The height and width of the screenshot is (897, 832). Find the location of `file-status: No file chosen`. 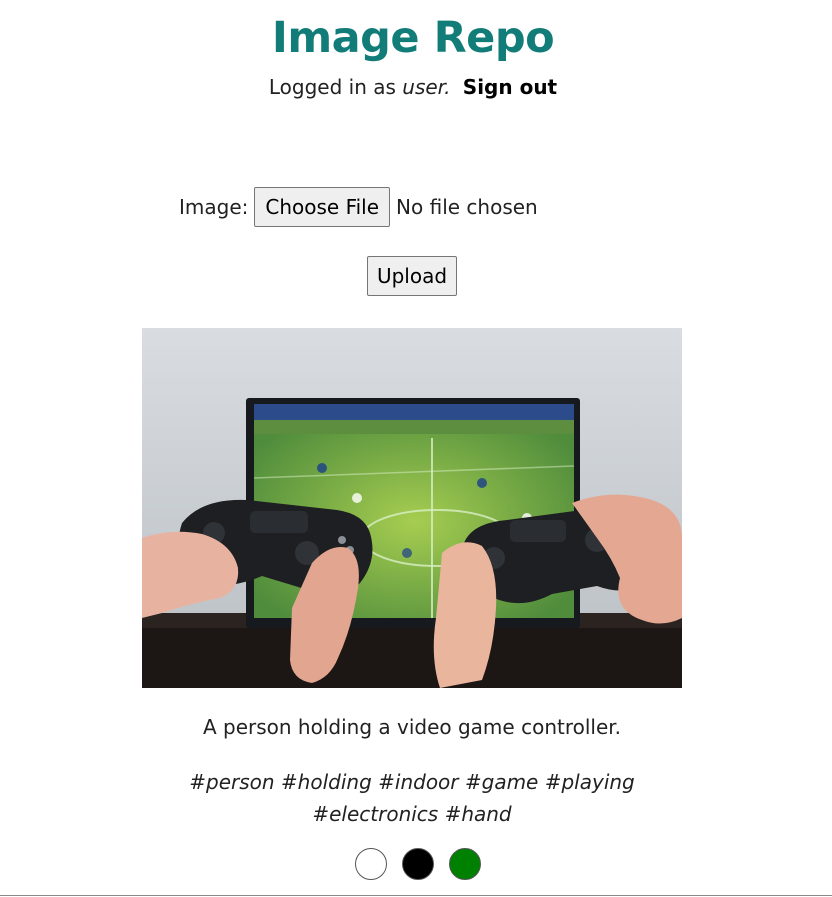

file-status: No file chosen is located at coordinates (467, 207).